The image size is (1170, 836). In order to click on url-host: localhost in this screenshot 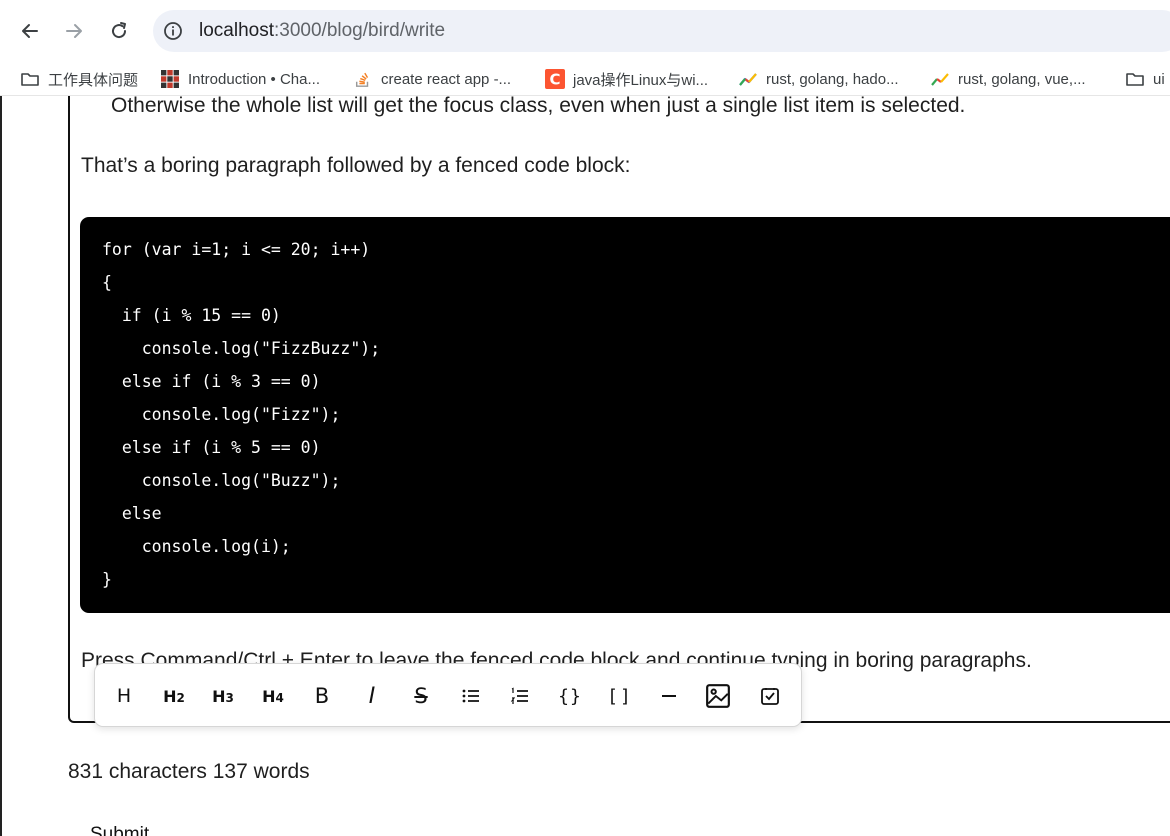, I will do `click(236, 30)`.